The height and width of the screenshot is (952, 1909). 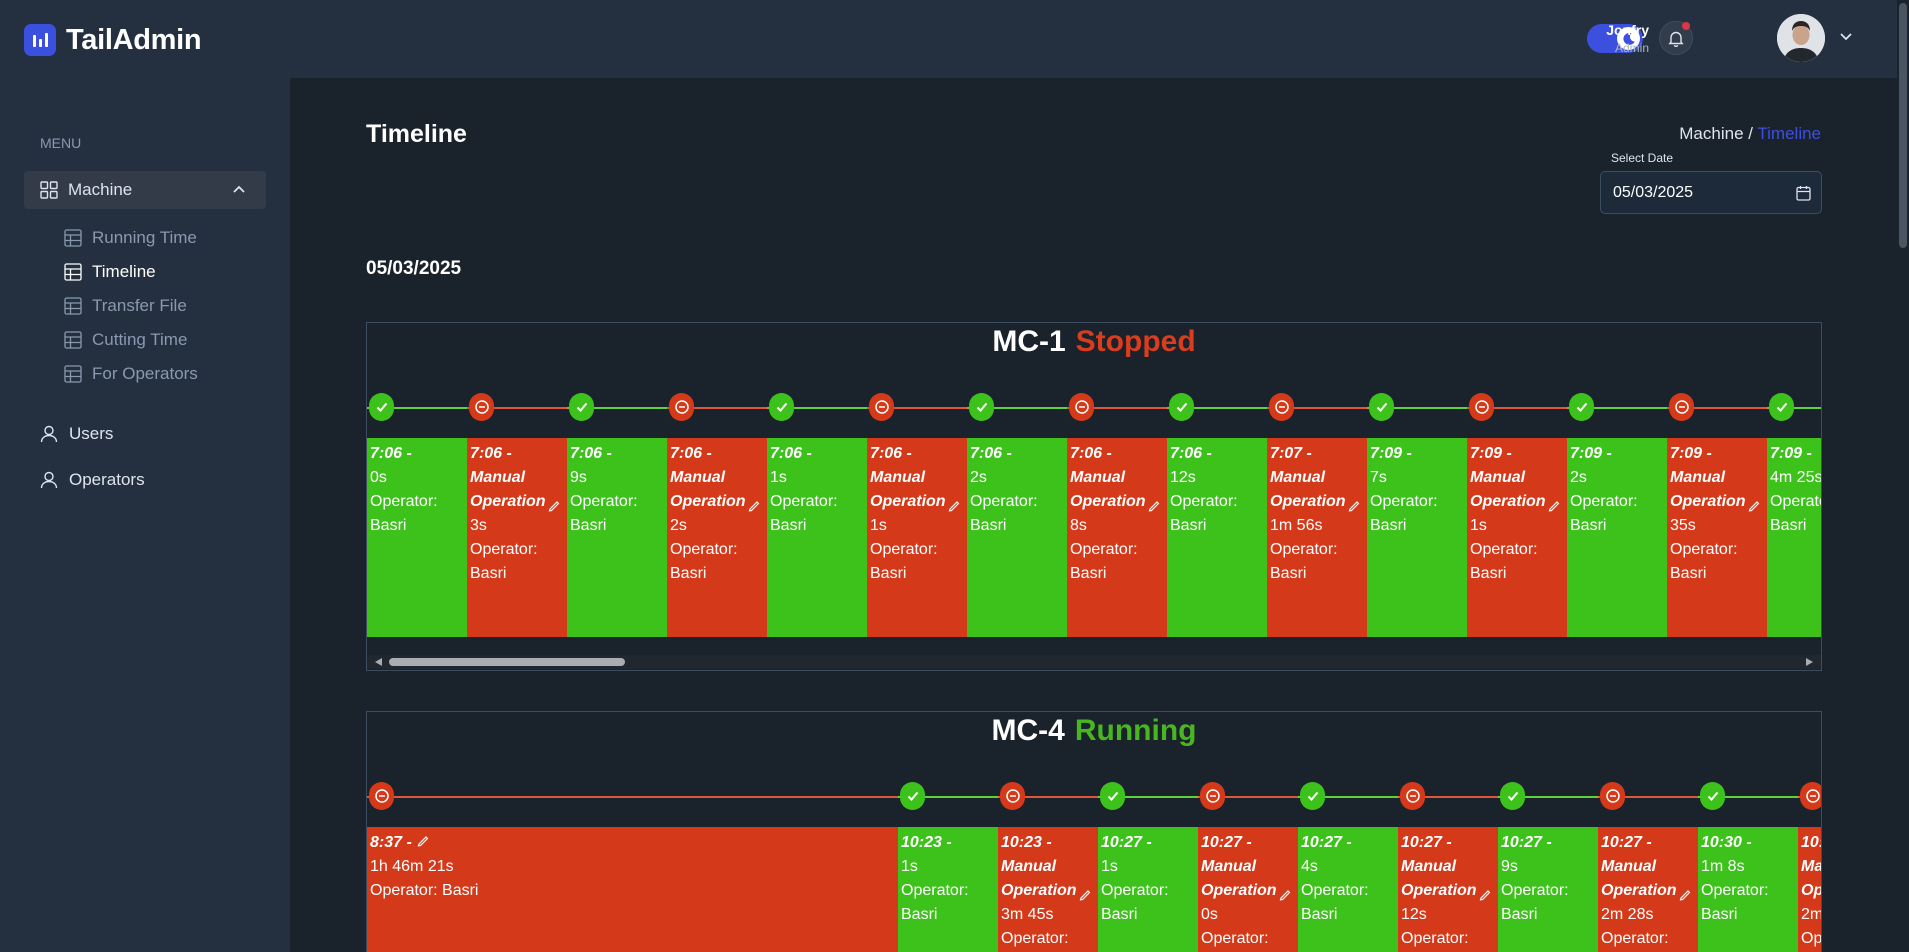 I want to click on running-event-card: 7:06 - 12s Operator: Basri, so click(x=1217, y=537).